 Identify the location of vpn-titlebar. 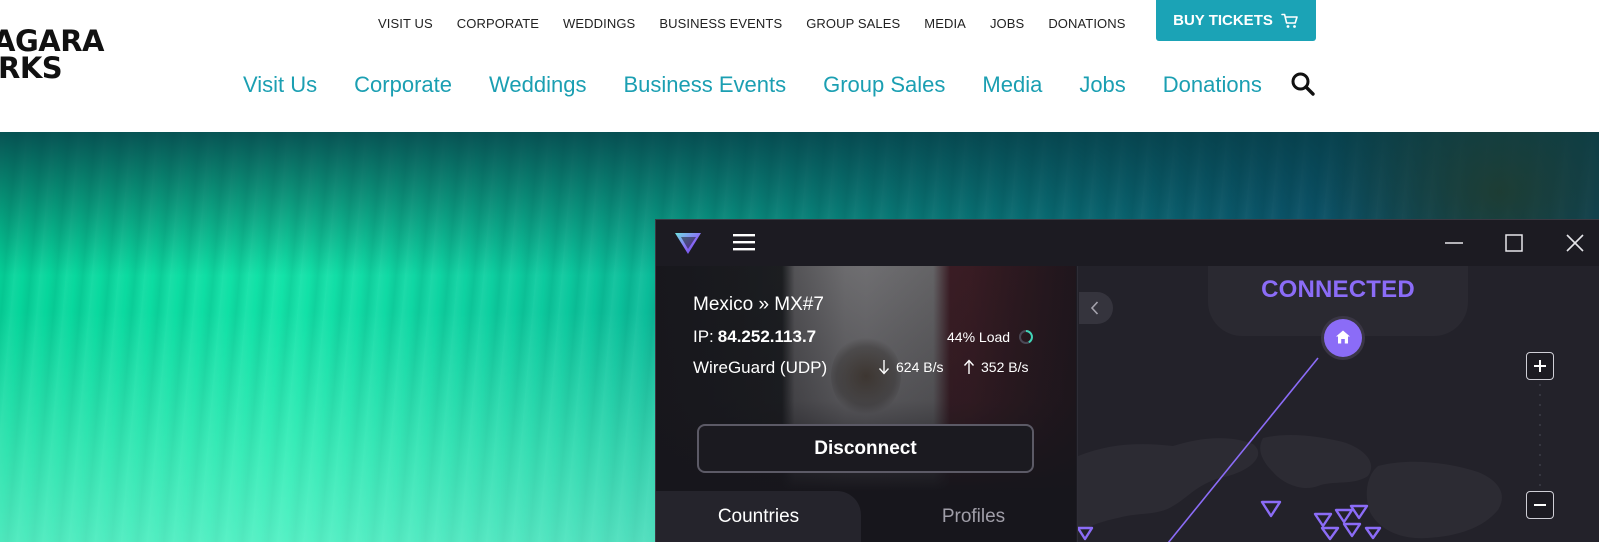
(1127, 243).